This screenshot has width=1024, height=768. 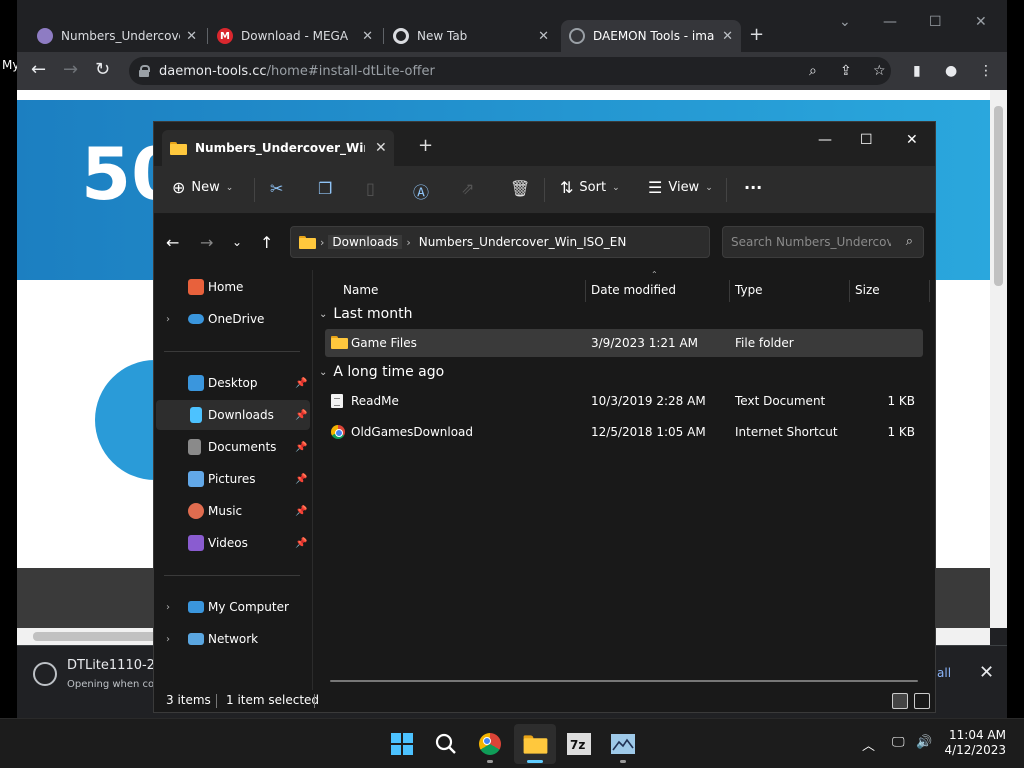 What do you see at coordinates (360, 290) in the screenshot?
I see `column-header-name: Name` at bounding box center [360, 290].